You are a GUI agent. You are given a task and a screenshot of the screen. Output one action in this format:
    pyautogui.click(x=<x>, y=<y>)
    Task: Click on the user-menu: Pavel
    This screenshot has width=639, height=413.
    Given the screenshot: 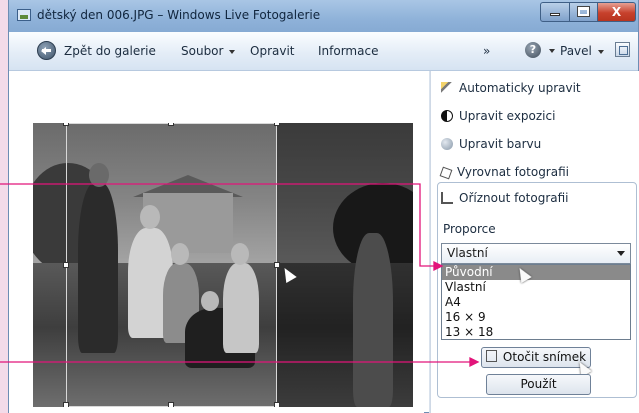 What is the action you would take?
    pyautogui.click(x=582, y=51)
    